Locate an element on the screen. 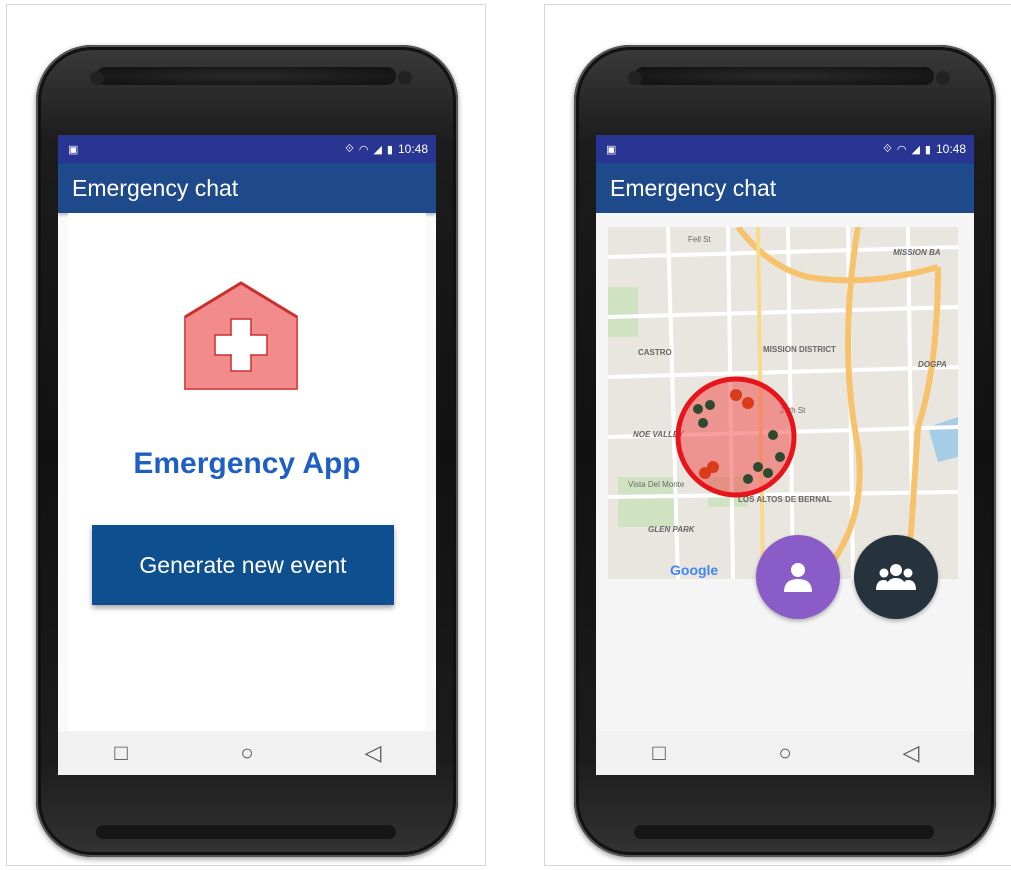 This screenshot has width=1011, height=870. map-label: LOS ALTOS DE BERNAL is located at coordinates (785, 499).